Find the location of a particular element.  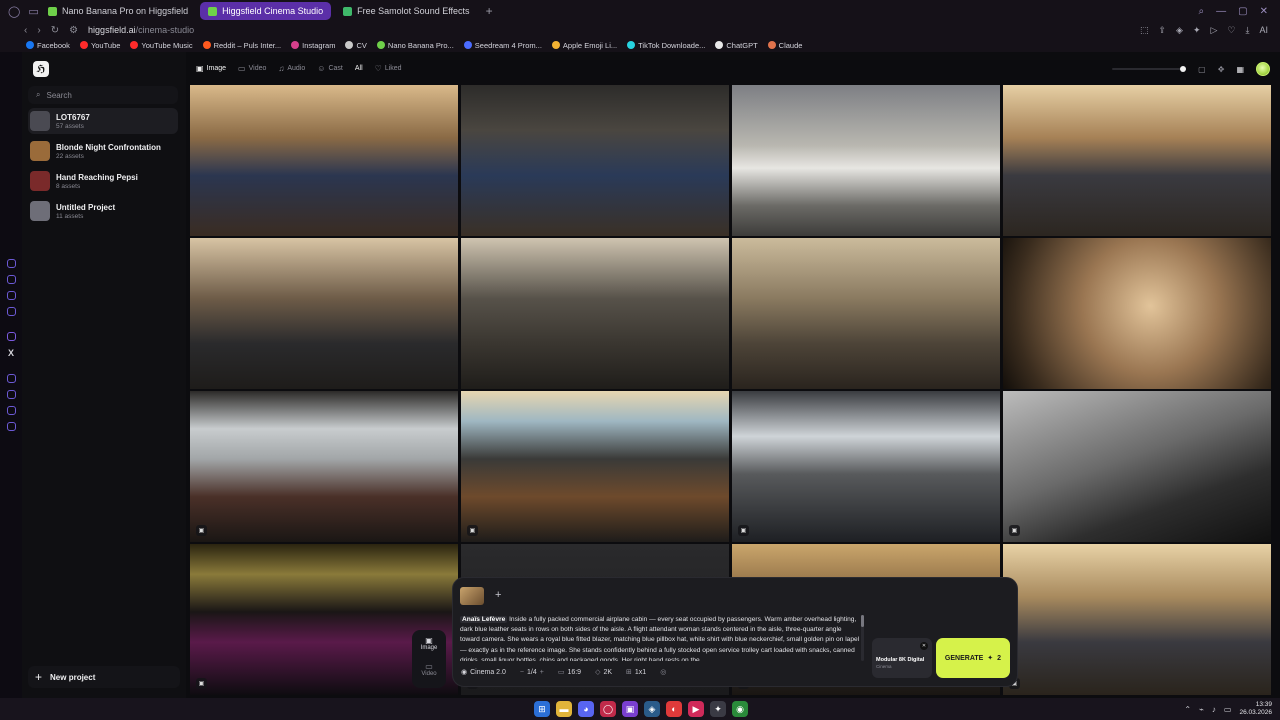

browser-menu-icon: ◯ is located at coordinates (14, 11).